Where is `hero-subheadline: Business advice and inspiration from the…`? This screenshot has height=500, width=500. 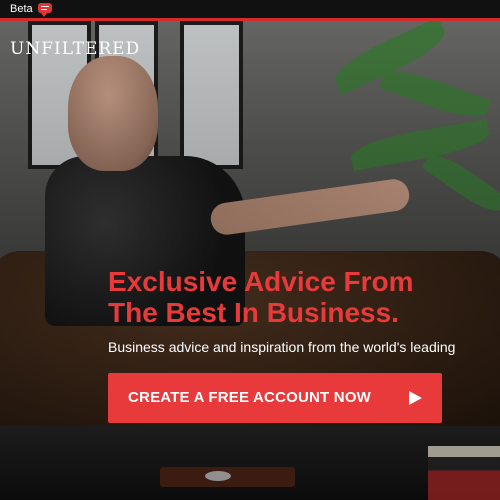 hero-subheadline: Business advice and inspiration from the… is located at coordinates (282, 347).